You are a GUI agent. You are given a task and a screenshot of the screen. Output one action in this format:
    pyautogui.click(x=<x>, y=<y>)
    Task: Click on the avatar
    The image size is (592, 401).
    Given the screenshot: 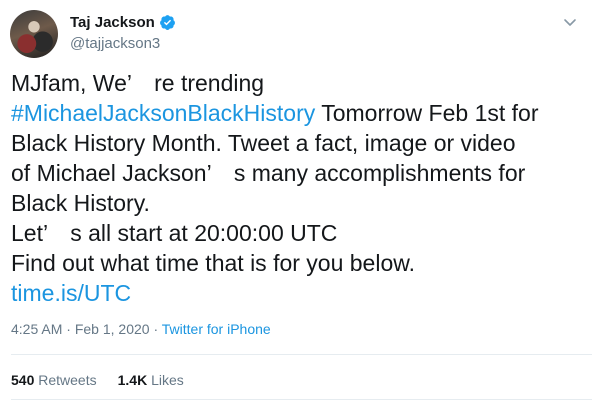 What is the action you would take?
    pyautogui.click(x=34, y=34)
    